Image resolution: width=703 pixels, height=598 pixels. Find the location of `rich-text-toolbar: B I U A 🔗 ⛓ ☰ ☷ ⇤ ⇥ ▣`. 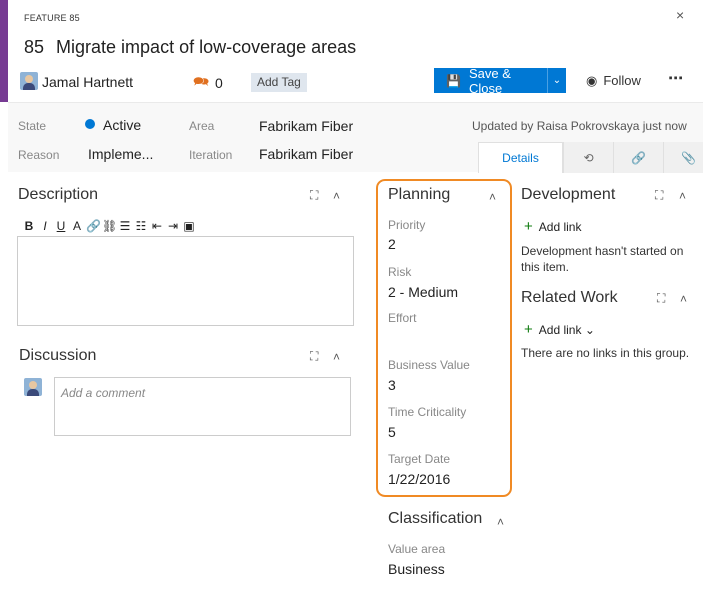

rich-text-toolbar: B I U A 🔗 ⛓ ☰ ☷ ⇤ ⇥ ▣ is located at coordinates (109, 226).